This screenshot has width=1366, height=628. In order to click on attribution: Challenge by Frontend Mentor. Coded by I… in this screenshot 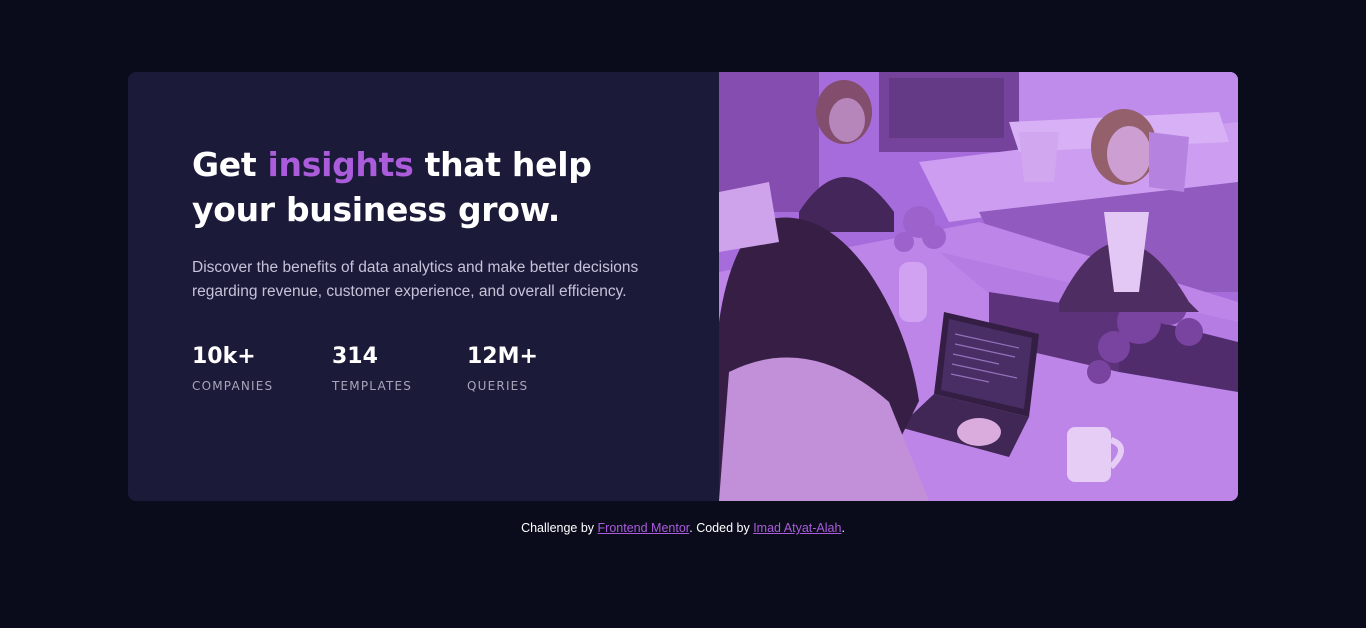, I will do `click(683, 528)`.